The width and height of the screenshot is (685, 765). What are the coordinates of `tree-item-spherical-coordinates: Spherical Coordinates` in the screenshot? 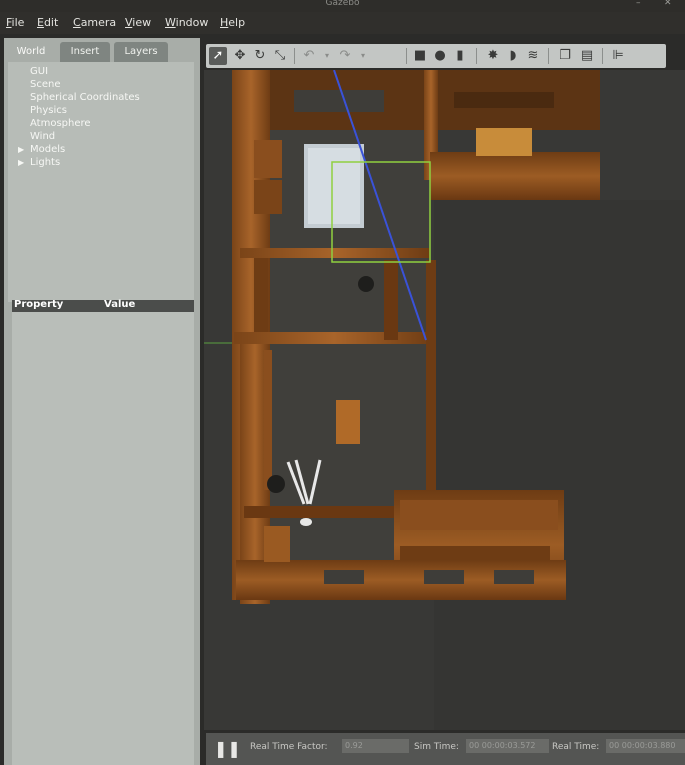 It's located at (85, 97).